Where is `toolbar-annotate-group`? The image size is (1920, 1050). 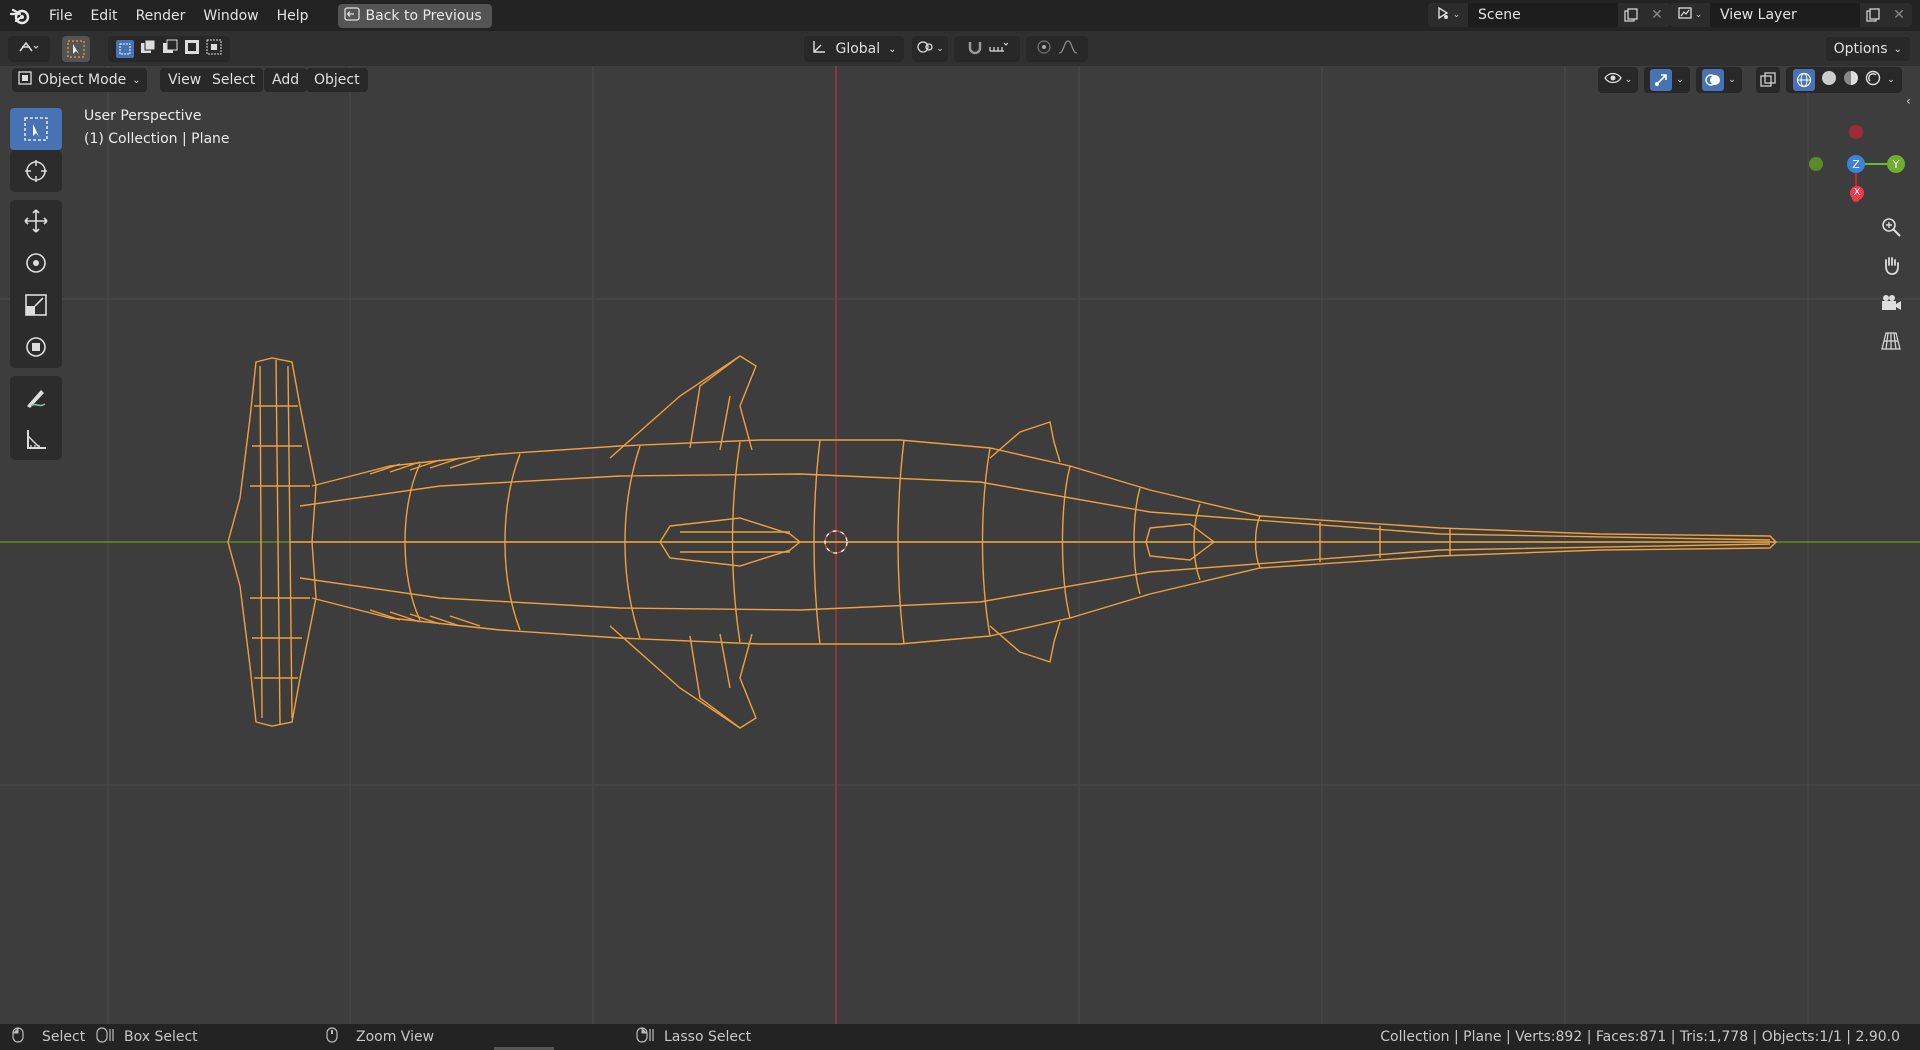 toolbar-annotate-group is located at coordinates (36, 418).